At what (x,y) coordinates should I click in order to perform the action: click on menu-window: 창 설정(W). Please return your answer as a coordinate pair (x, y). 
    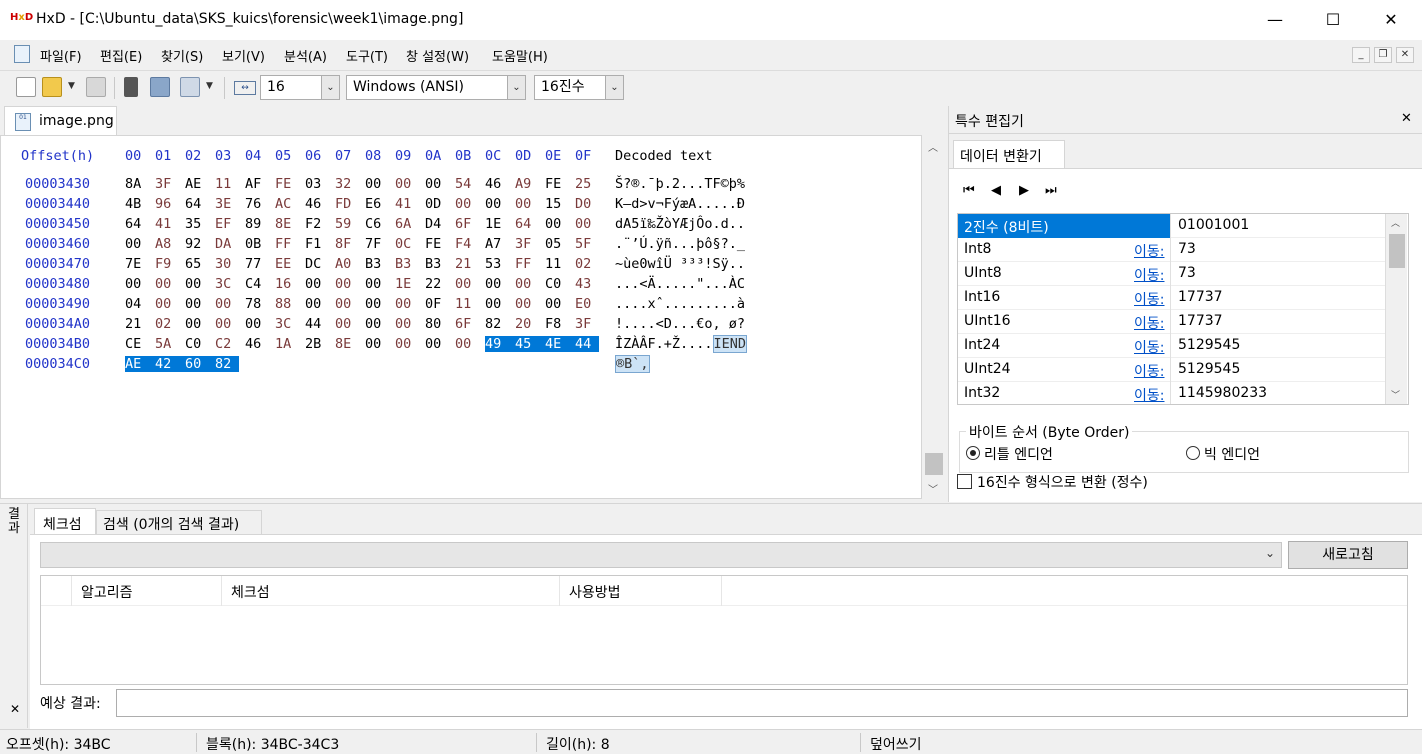
    Looking at the image, I should click on (437, 55).